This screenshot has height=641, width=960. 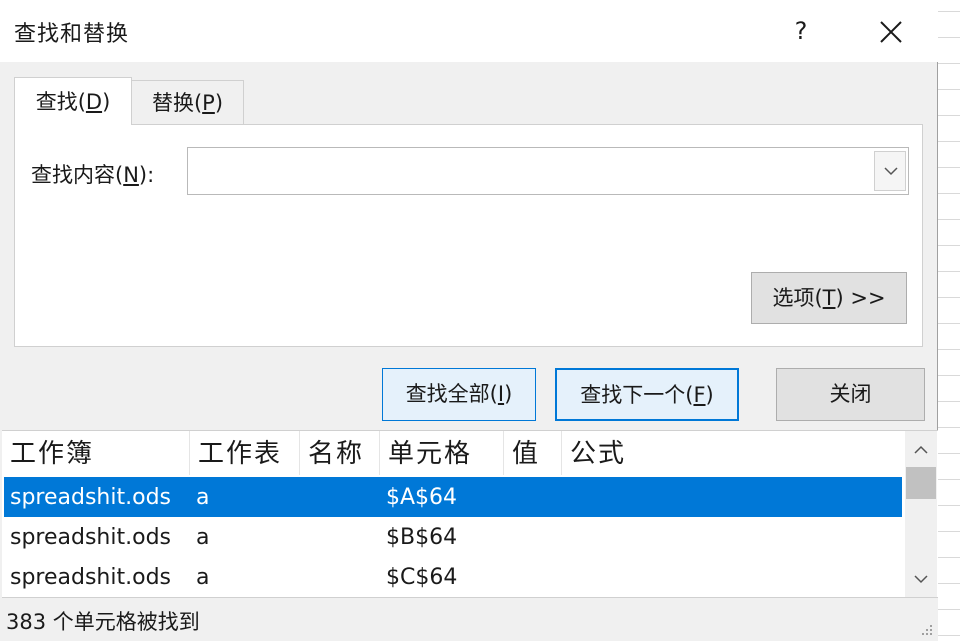 I want to click on cell-address: $B$64, so click(x=422, y=537).